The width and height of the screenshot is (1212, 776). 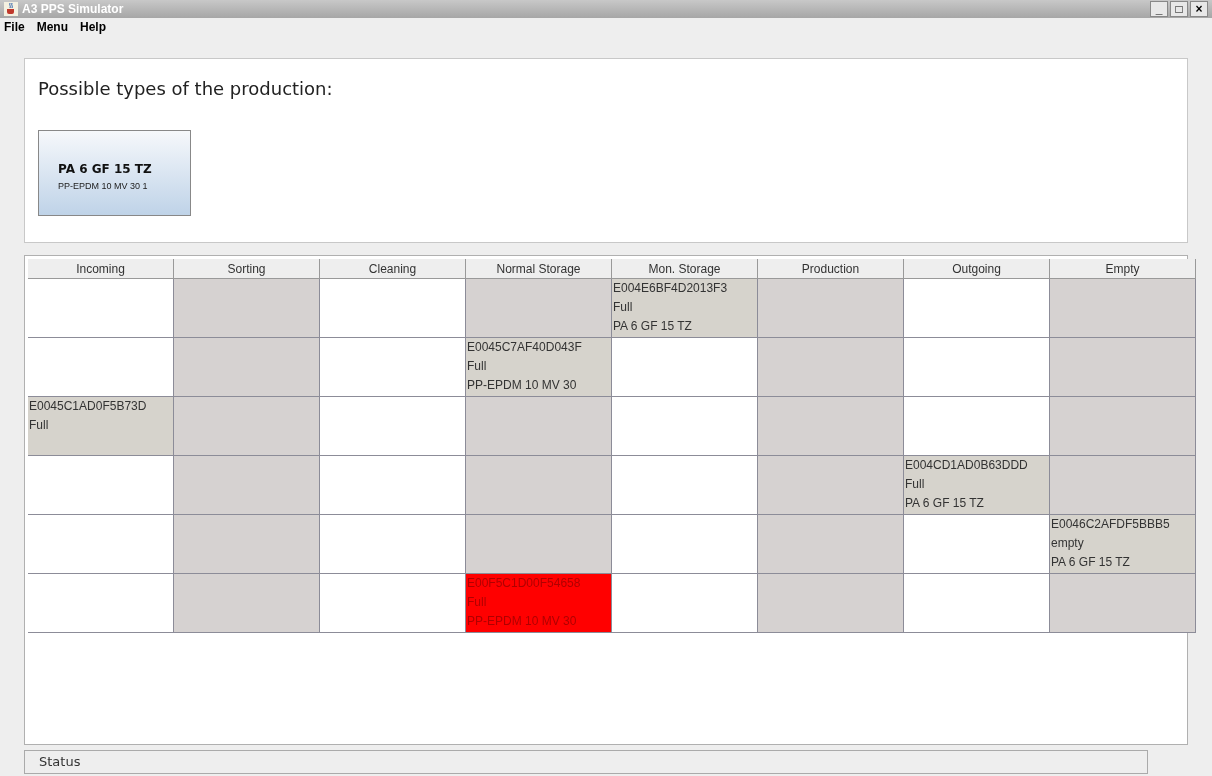 I want to click on window-control-button: _, so click(x=1159, y=9).